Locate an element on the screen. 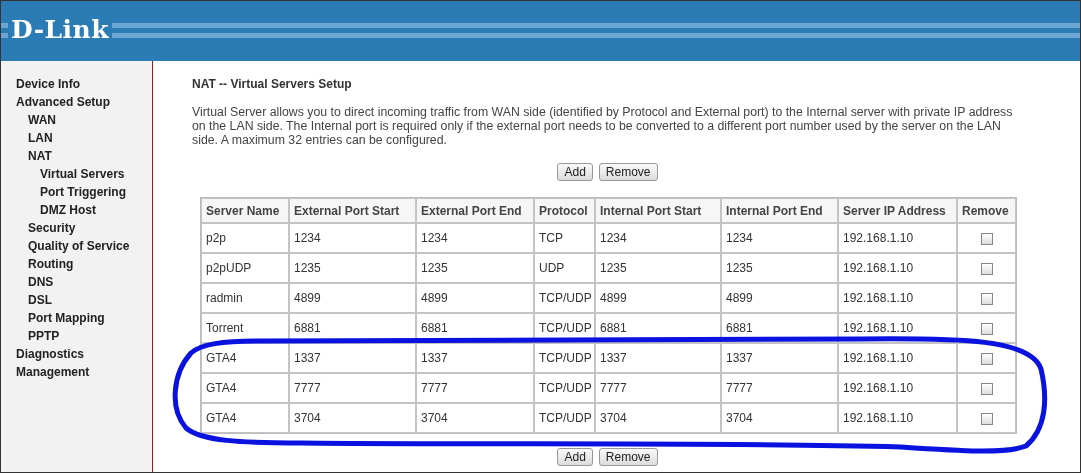  table-cell: p2p is located at coordinates (216, 238).